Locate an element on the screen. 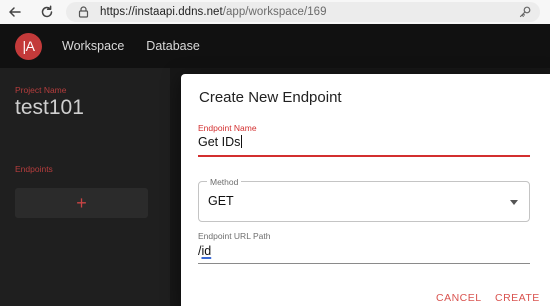 Image resolution: width=550 pixels, height=306 pixels. key-icon is located at coordinates (525, 12).